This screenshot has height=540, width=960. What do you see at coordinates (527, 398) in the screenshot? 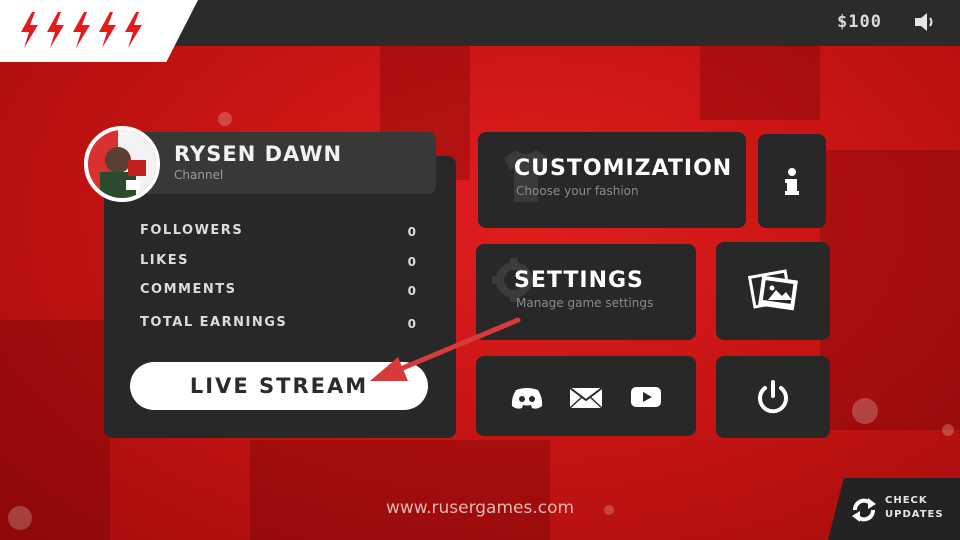
I see `discord-icon` at bounding box center [527, 398].